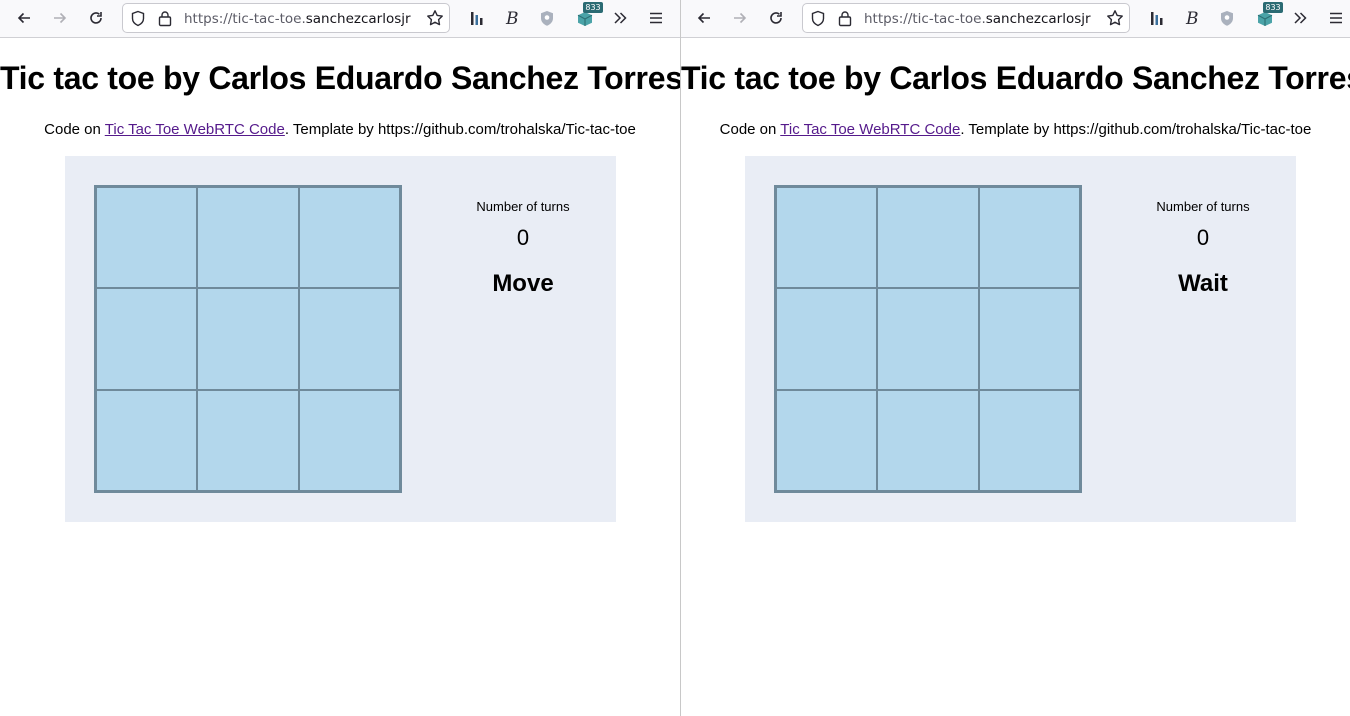  I want to click on game-info: Number of turns 0 Move, so click(523, 249).